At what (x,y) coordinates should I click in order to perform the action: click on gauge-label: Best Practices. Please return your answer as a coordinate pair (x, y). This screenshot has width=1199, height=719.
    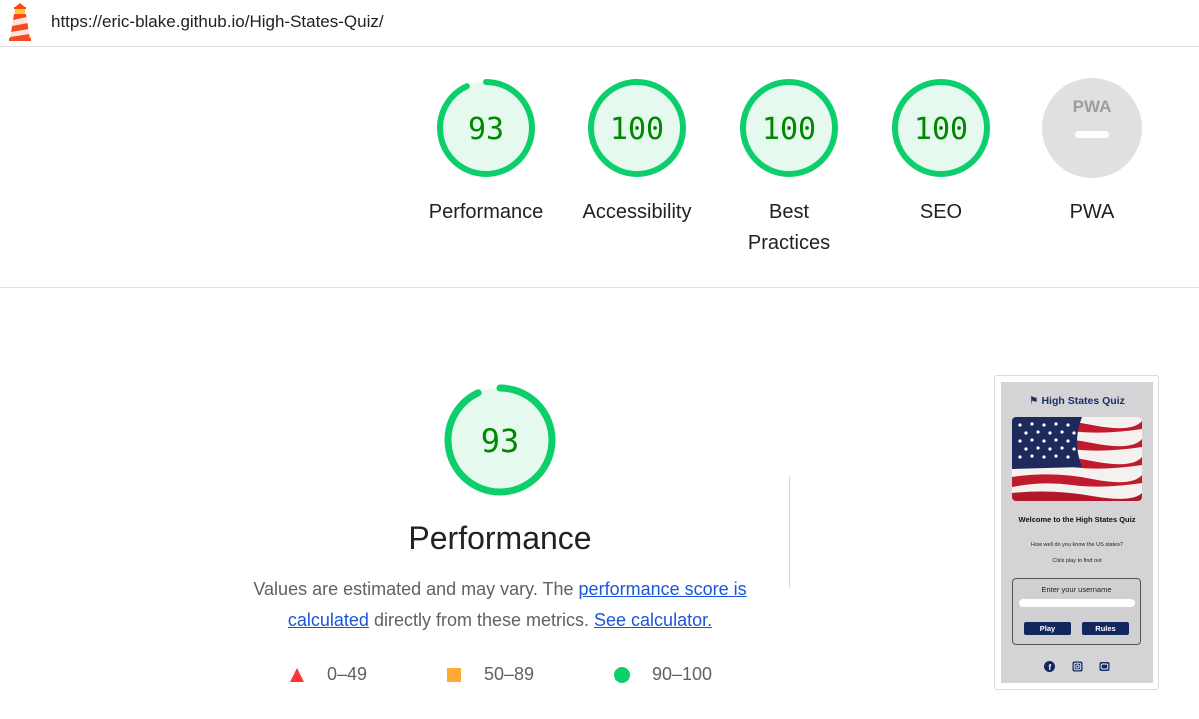
    Looking at the image, I should click on (789, 227).